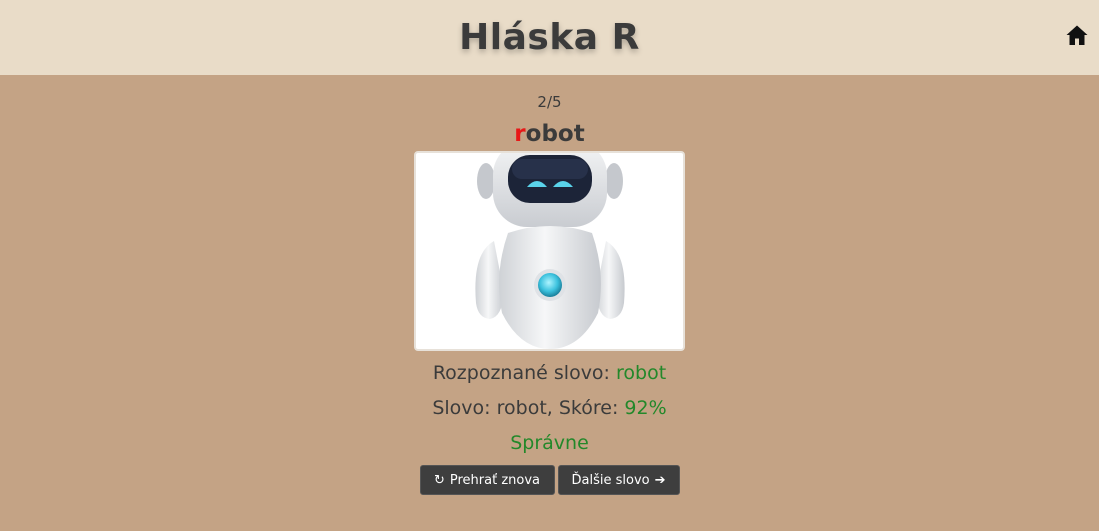  I want to click on recognized-word-line: Rozpoznané slovo: robot, so click(549, 373).